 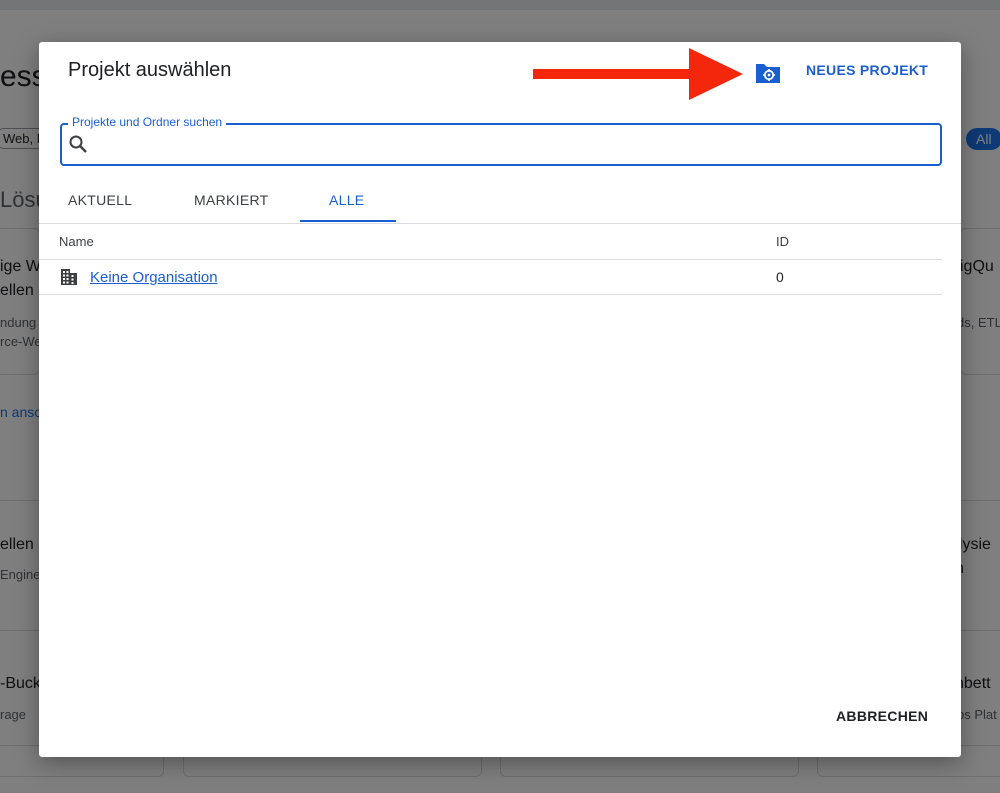 I want to click on search-icon, so click(x=78, y=144).